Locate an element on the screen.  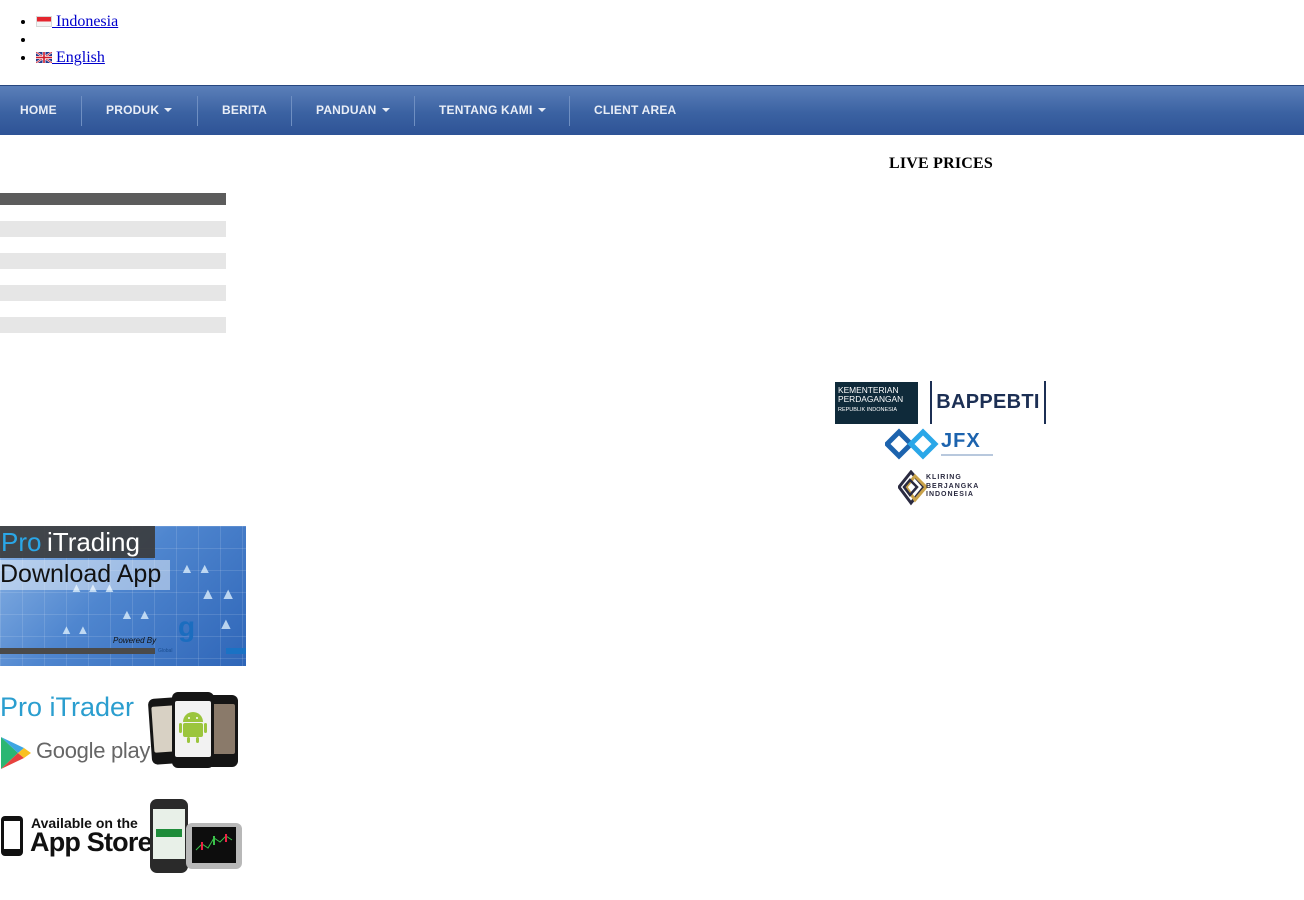
kbi-line1: KLIRING is located at coordinates (944, 477).